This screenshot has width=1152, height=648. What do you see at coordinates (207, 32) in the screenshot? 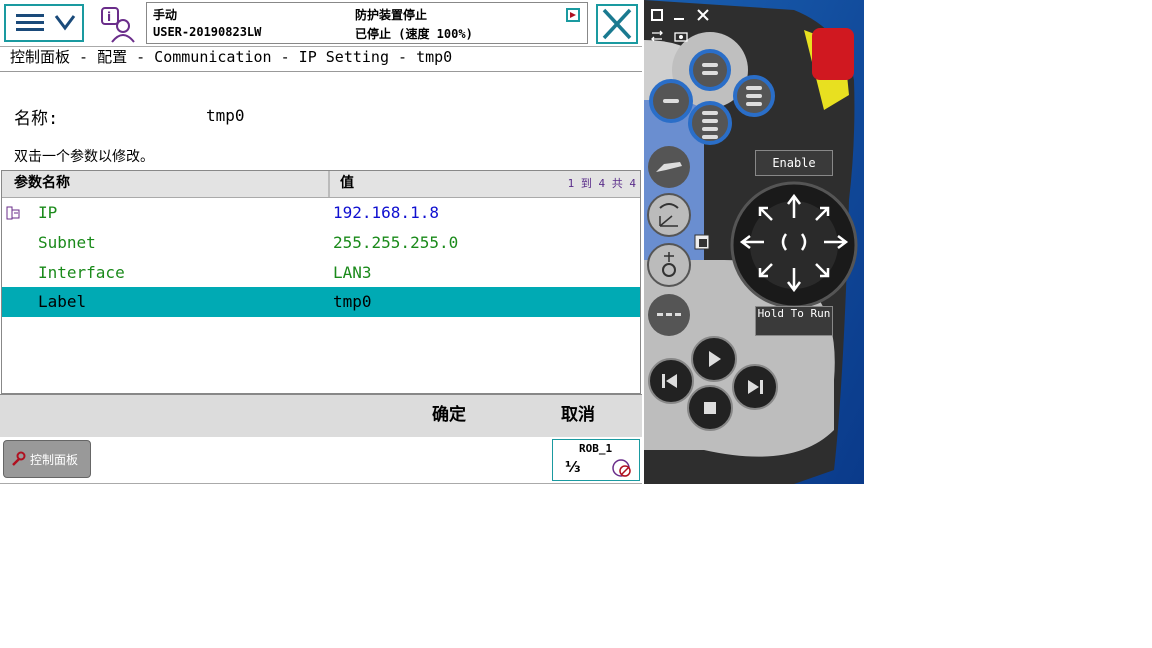
I see `controller-name: USER-20190823LW` at bounding box center [207, 32].